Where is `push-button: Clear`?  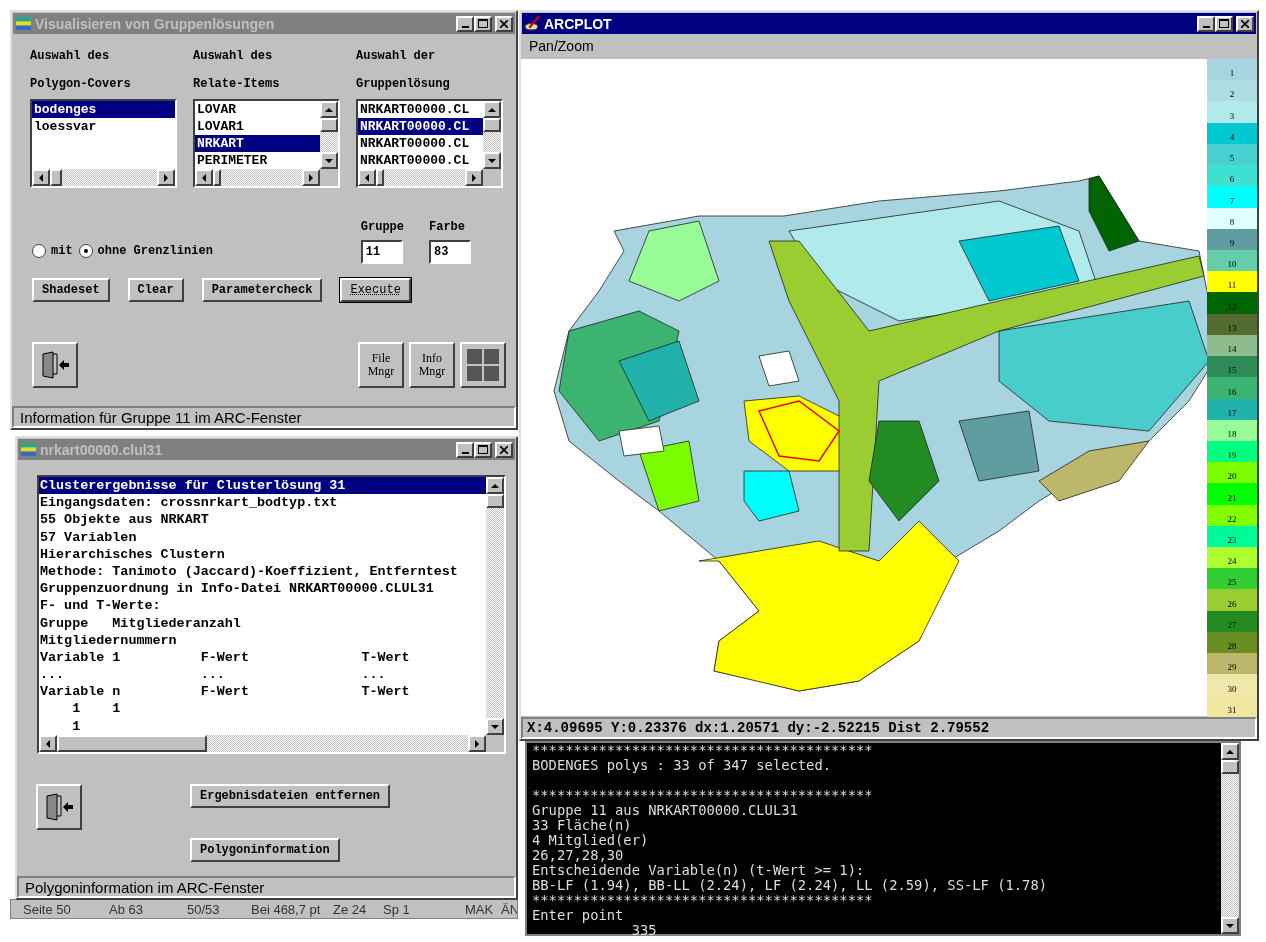
push-button: Clear is located at coordinates (155, 290).